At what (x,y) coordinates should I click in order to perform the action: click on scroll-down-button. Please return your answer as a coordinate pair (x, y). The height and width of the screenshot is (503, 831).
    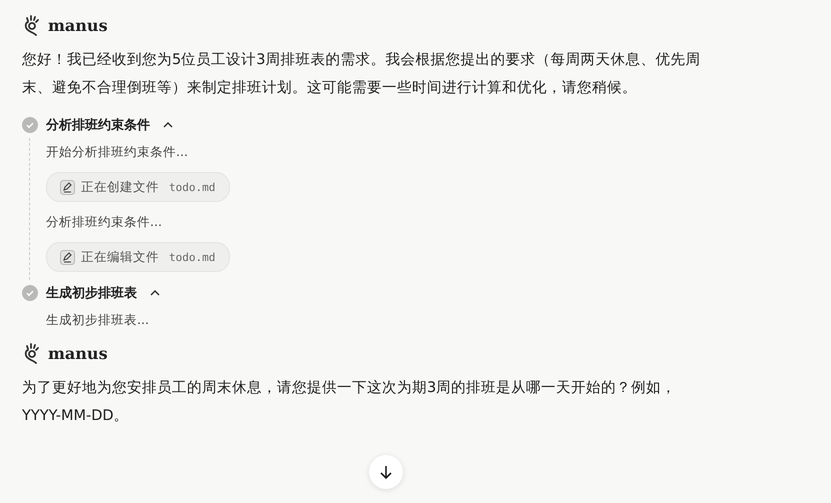
    Looking at the image, I should click on (386, 472).